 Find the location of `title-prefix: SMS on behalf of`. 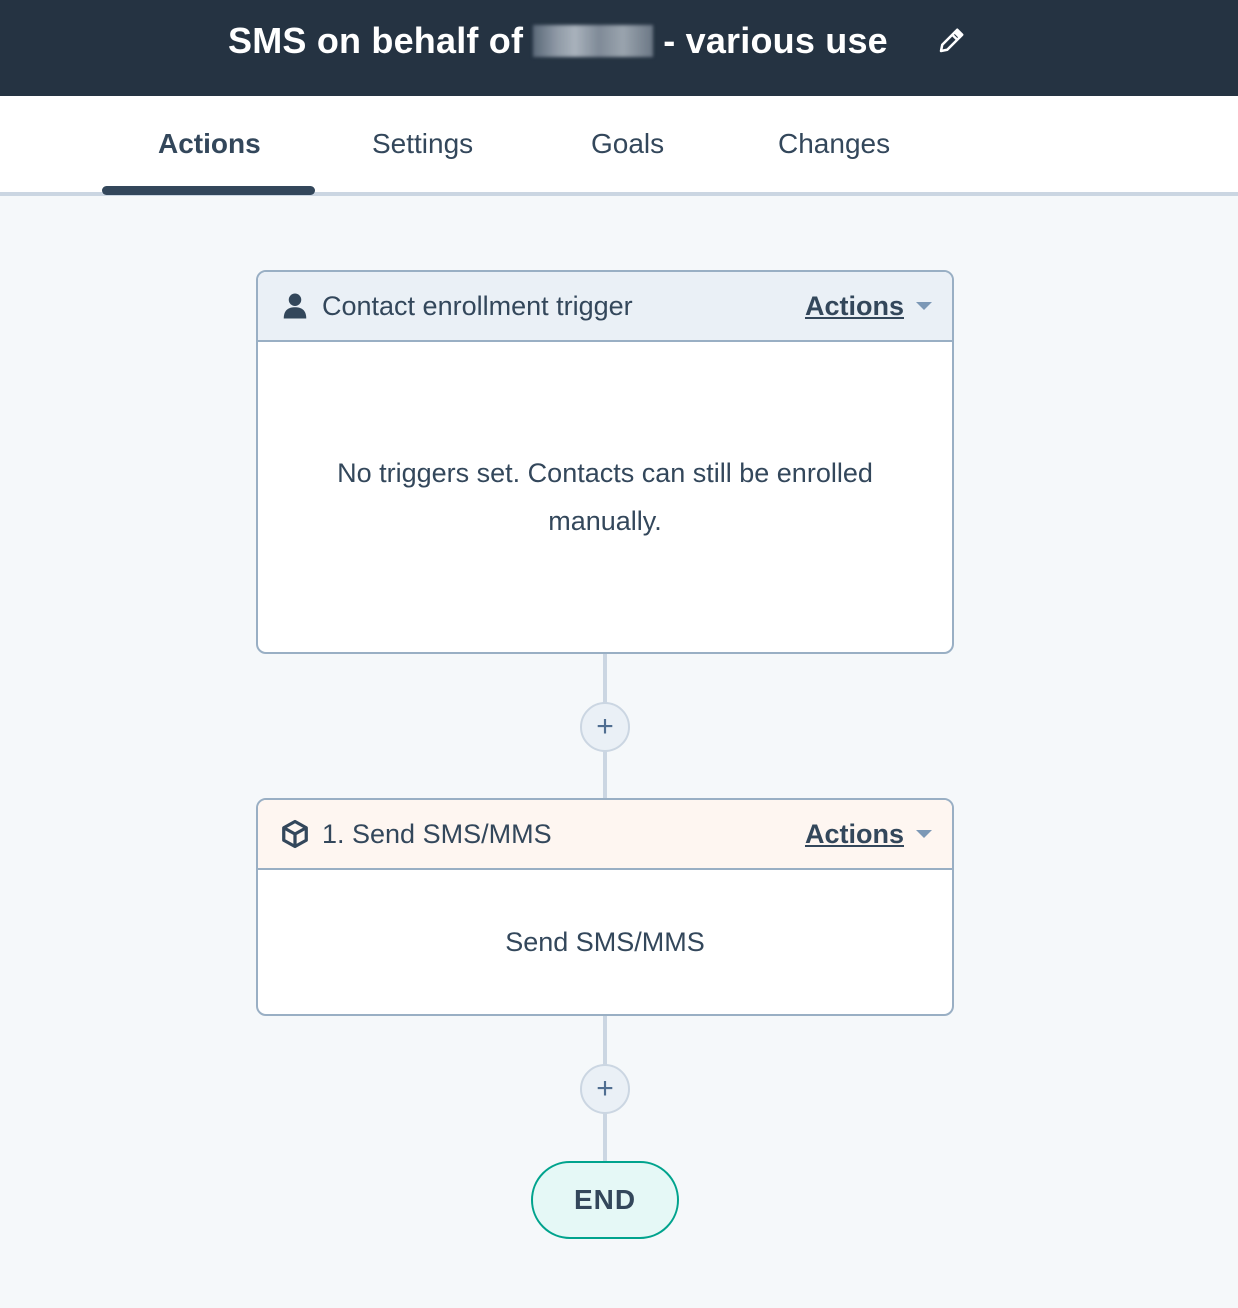

title-prefix: SMS on behalf of is located at coordinates (376, 40).